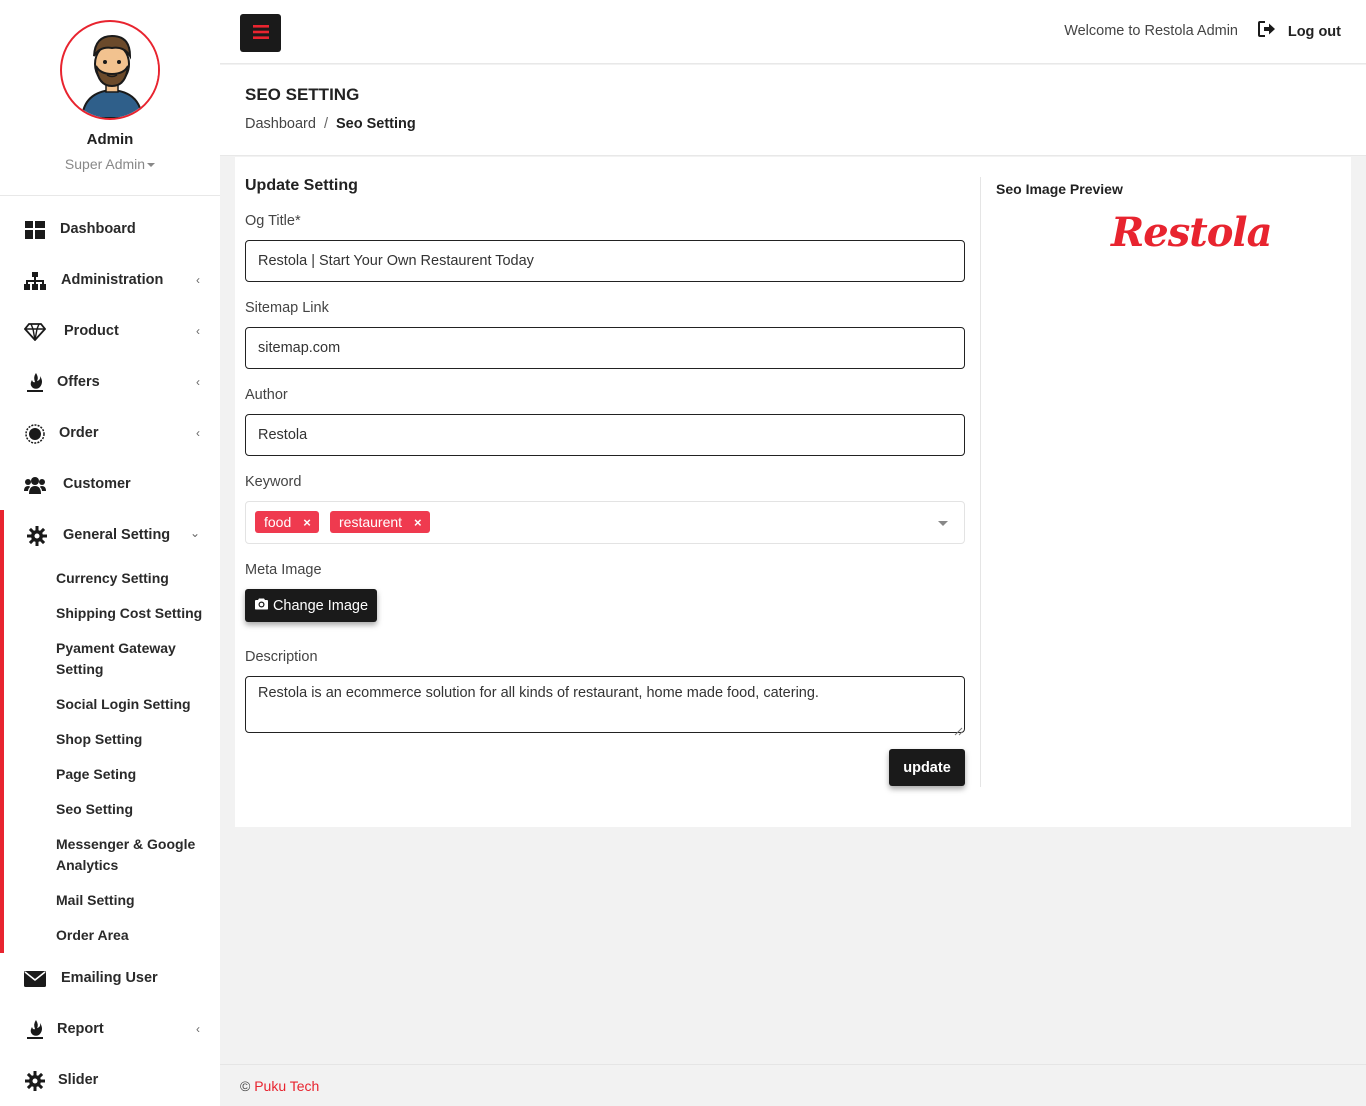 The width and height of the screenshot is (1366, 1106). I want to click on sidebar-item-label: General Setting, so click(117, 535).